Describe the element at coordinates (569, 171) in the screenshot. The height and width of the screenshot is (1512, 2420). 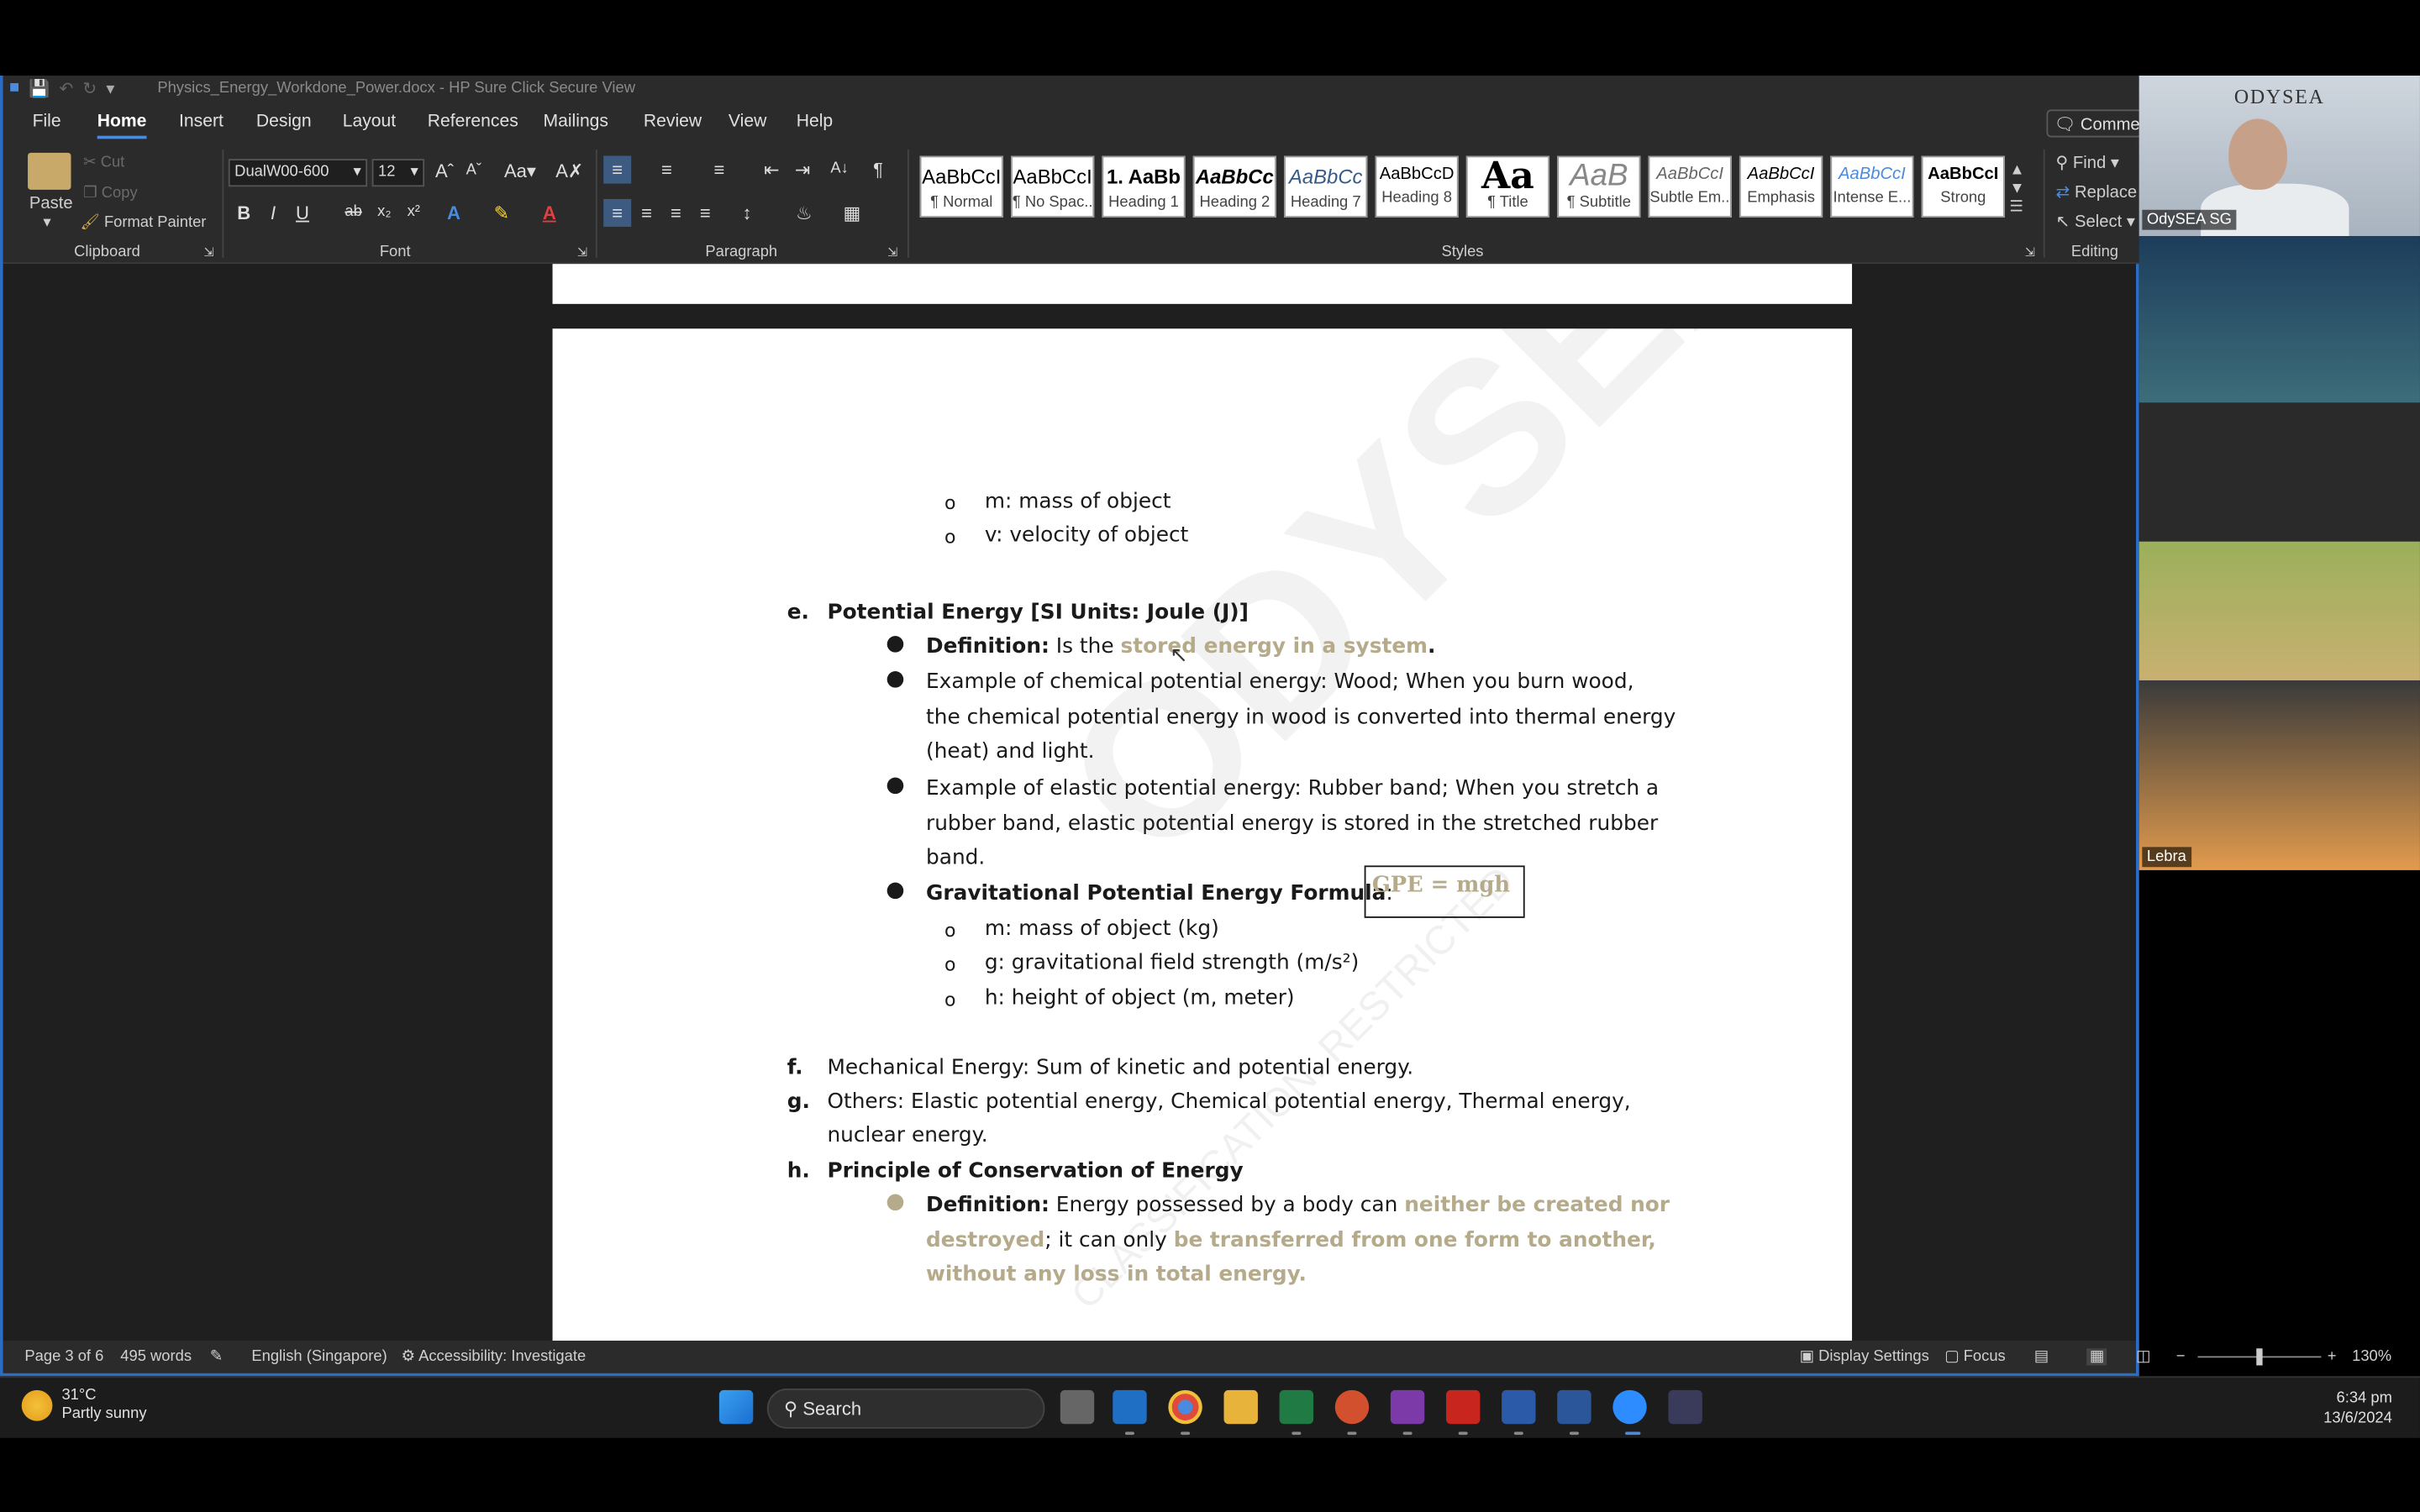
I see `clear-formatting-icon: A✗` at that location.